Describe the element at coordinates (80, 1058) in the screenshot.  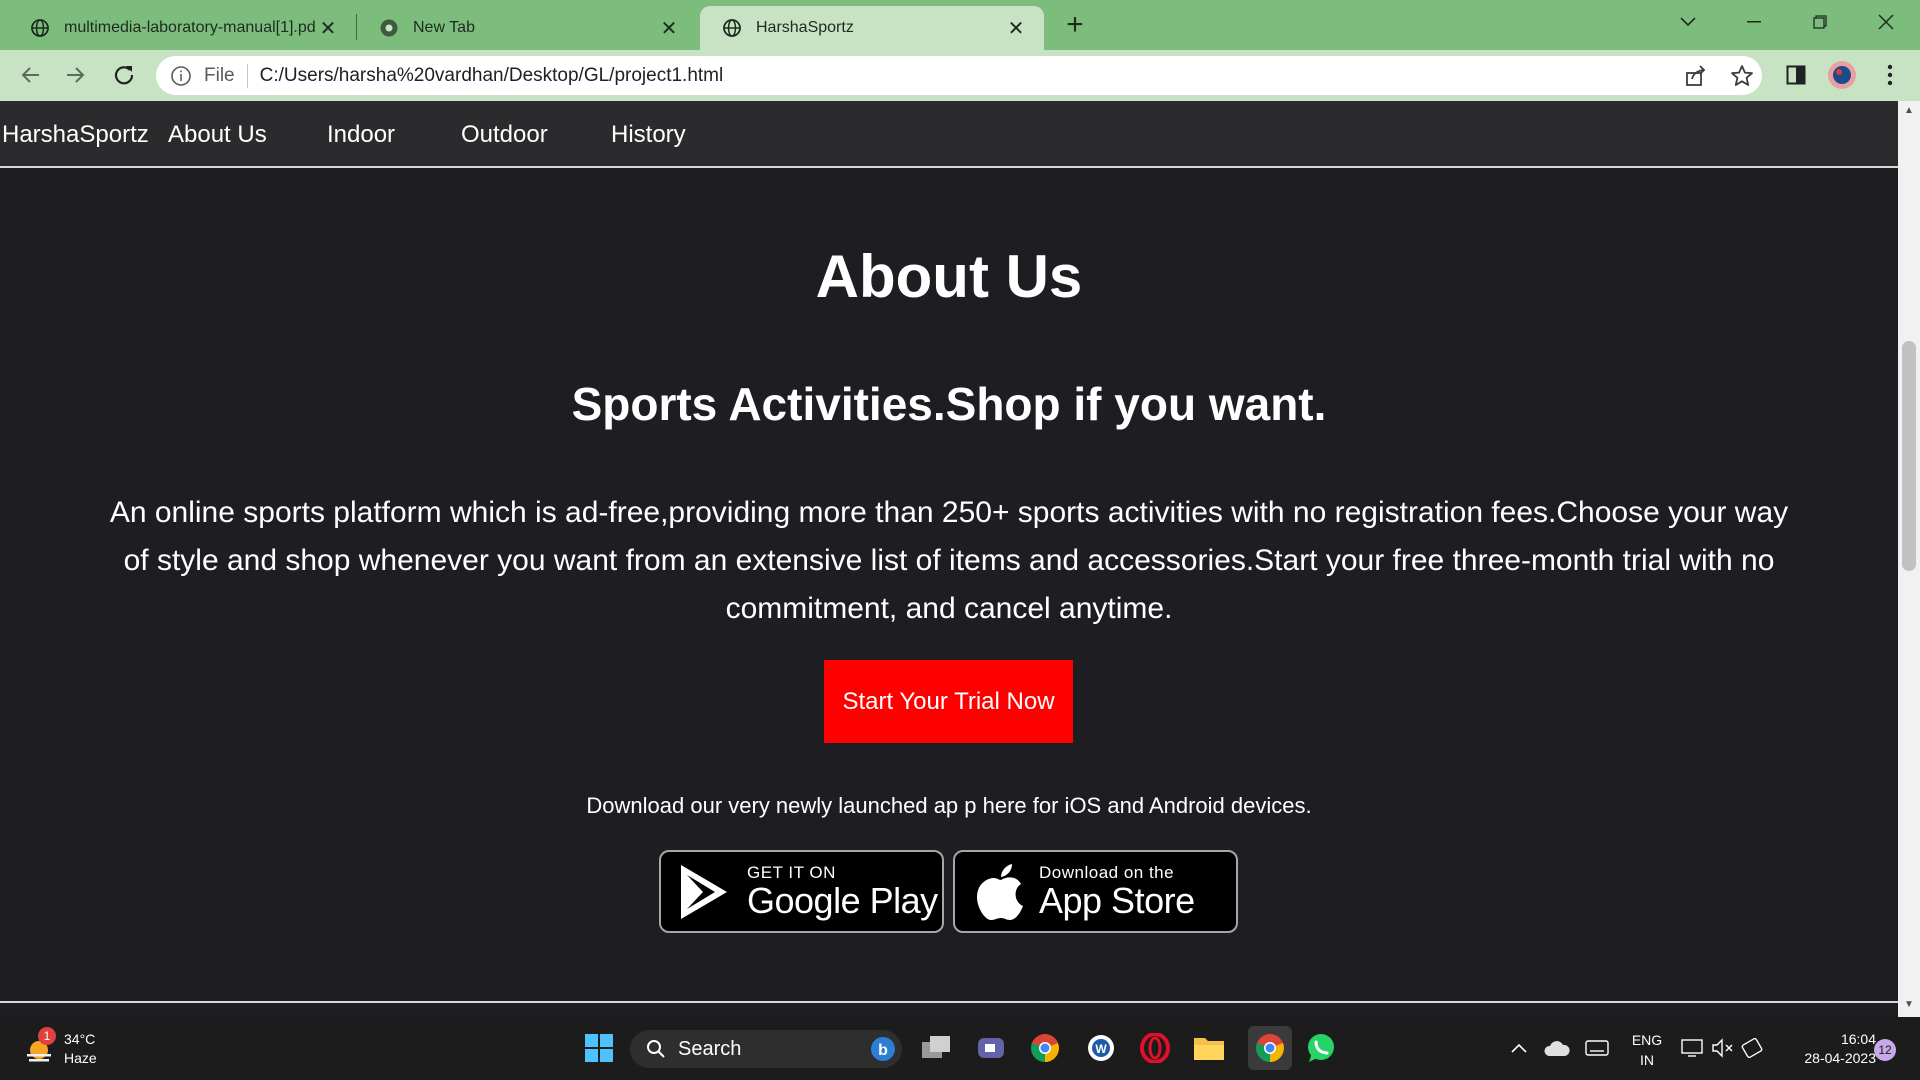
I see `weather-condition: Haze` at that location.